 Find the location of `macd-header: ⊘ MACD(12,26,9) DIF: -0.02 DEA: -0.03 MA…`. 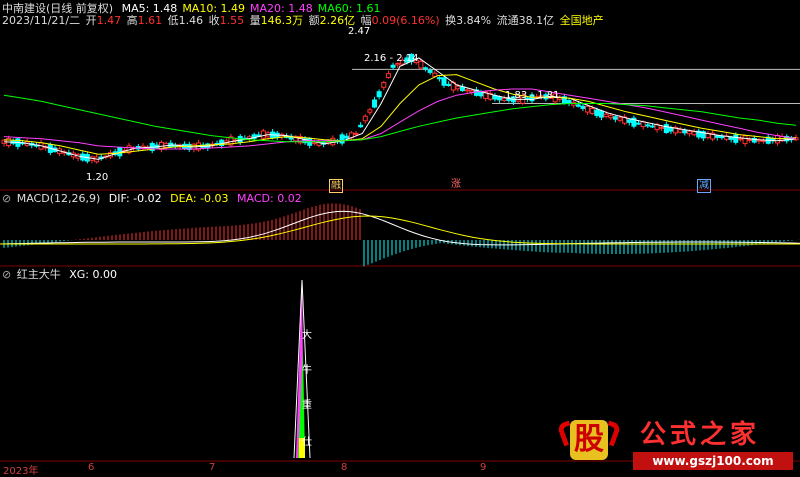

macd-header: ⊘ MACD(12,26,9) DIF: -0.02 DEA: -0.03 MA… is located at coordinates (154, 198).